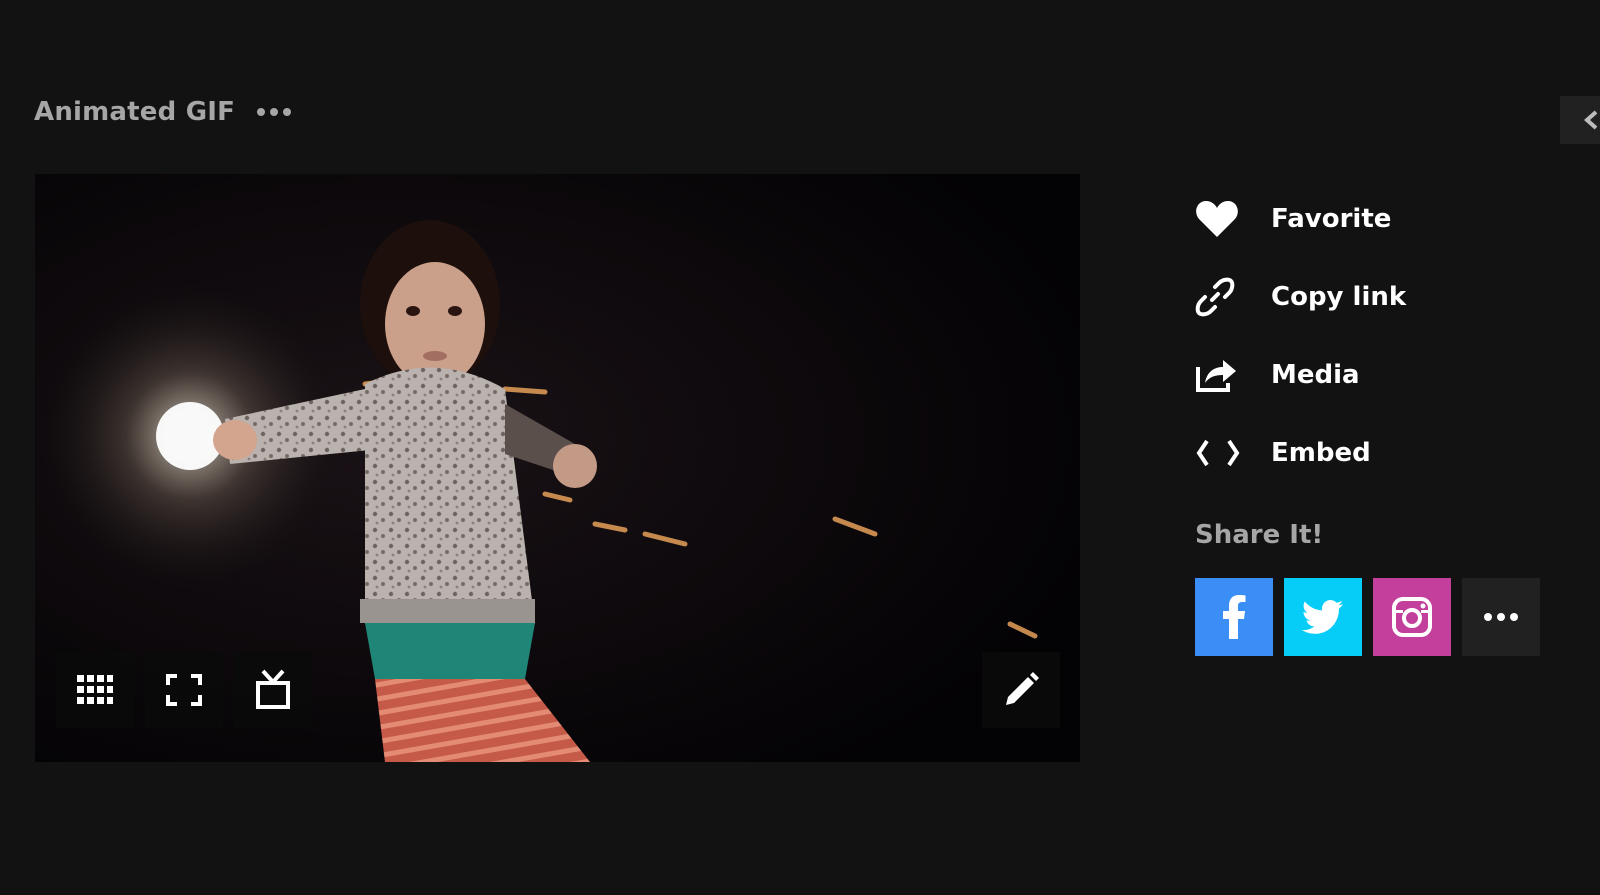  I want to click on edit-button, so click(1021, 690).